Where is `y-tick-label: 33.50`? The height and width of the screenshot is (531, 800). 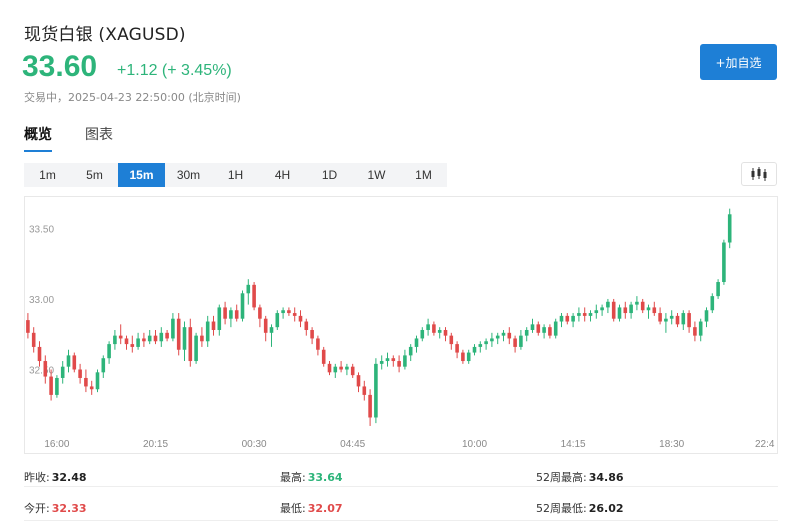 y-tick-label: 33.50 is located at coordinates (41, 229).